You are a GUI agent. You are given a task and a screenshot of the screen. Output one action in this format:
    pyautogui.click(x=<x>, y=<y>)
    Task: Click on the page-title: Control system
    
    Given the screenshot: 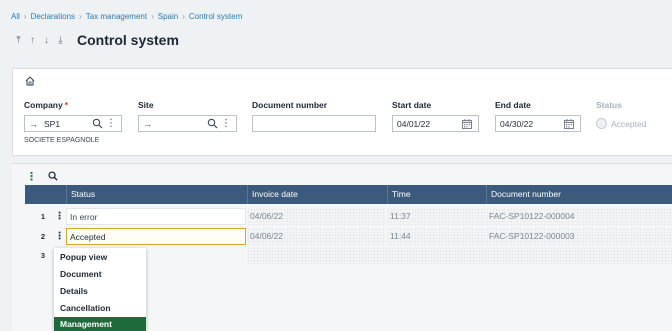 What is the action you would take?
    pyautogui.click(x=128, y=40)
    